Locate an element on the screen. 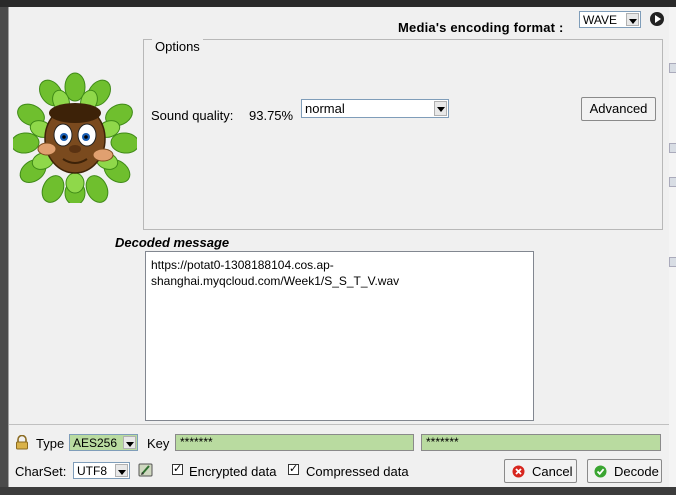 The height and width of the screenshot is (495, 676). type-label: Type is located at coordinates (50, 443).